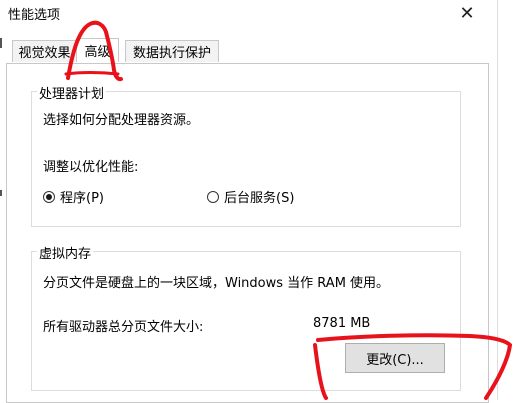  I want to click on virtual-memory-description: 分页文件是硬盘上的一块区域，Windows 当作 RAM 使用。, so click(216, 283).